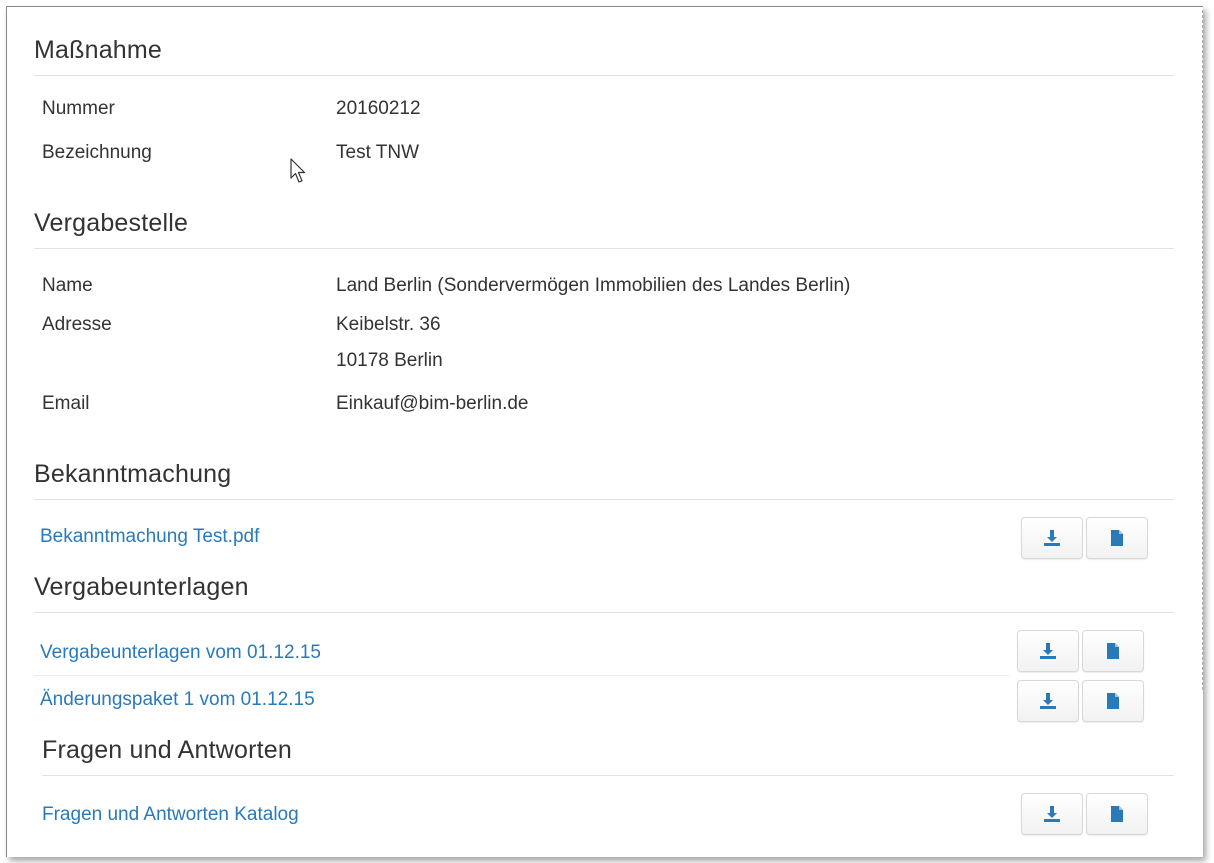 The height and width of the screenshot is (863, 1214). Describe the element at coordinates (521, 675) in the screenshot. I see `row-divider` at that location.